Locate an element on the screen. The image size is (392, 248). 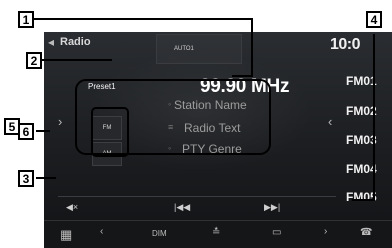
preset-item-5: FM05 is located at coordinates (361, 197).